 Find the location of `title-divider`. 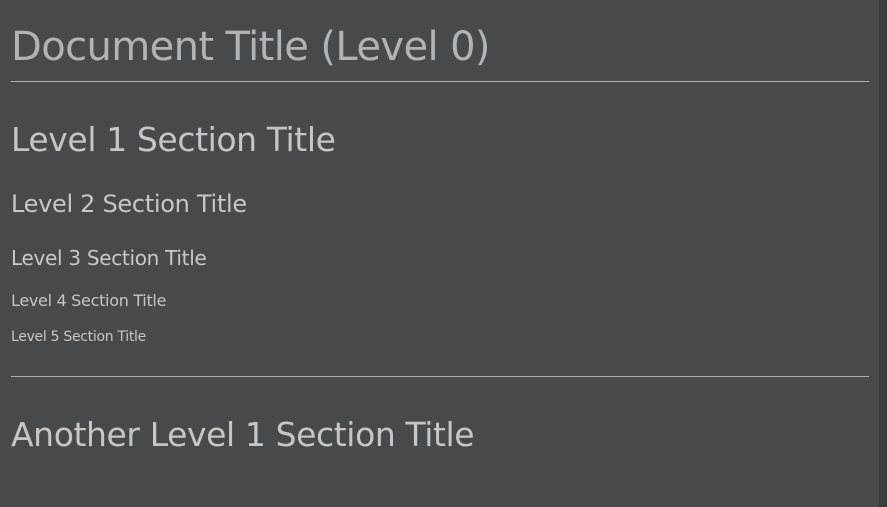

title-divider is located at coordinates (440, 81).